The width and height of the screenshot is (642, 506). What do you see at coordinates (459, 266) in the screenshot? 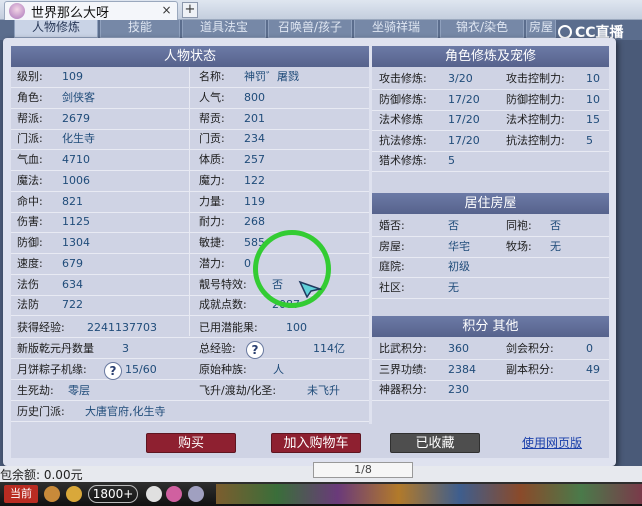
I see `housing-value: 初级` at bounding box center [459, 266].